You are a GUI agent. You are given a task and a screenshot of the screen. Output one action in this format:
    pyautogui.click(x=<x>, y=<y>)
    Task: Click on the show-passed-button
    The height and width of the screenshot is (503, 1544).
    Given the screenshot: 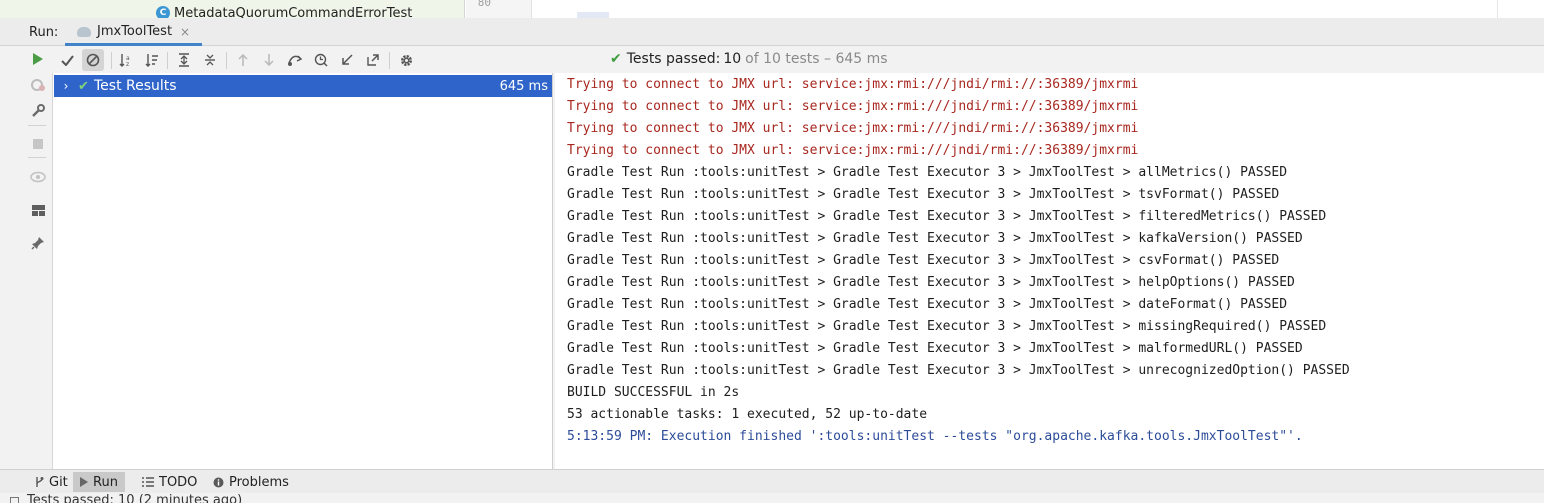 What is the action you would take?
    pyautogui.click(x=67, y=60)
    